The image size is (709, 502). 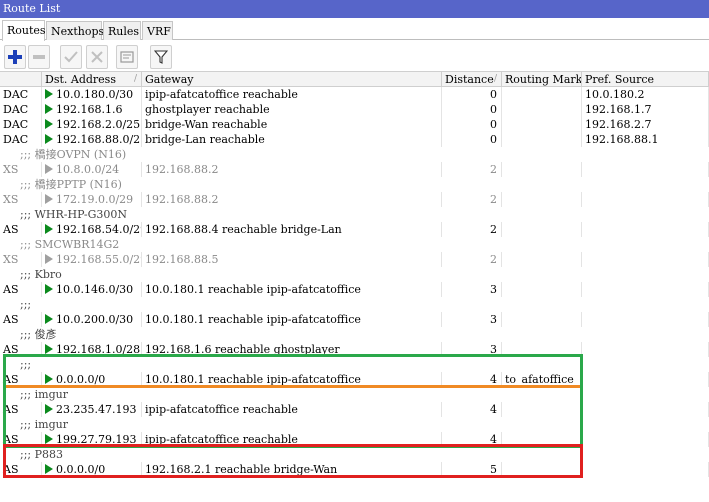 What do you see at coordinates (96, 409) in the screenshot?
I see `dst-address-text: 23.235.47.193` at bounding box center [96, 409].